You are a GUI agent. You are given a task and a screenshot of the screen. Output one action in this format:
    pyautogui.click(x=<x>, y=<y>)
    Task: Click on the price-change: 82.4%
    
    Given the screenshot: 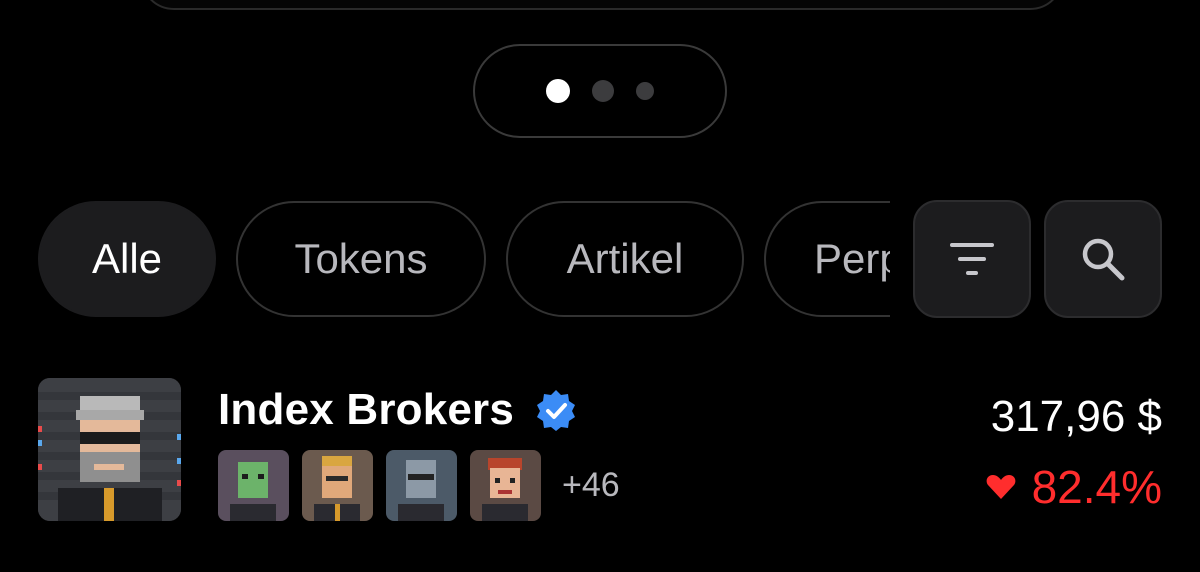 What is the action you would take?
    pyautogui.click(x=1074, y=487)
    